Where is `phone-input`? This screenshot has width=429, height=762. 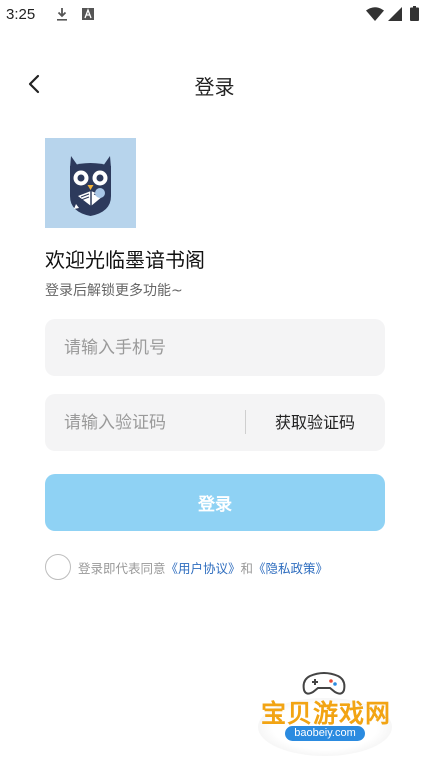 phone-input is located at coordinates (214, 347).